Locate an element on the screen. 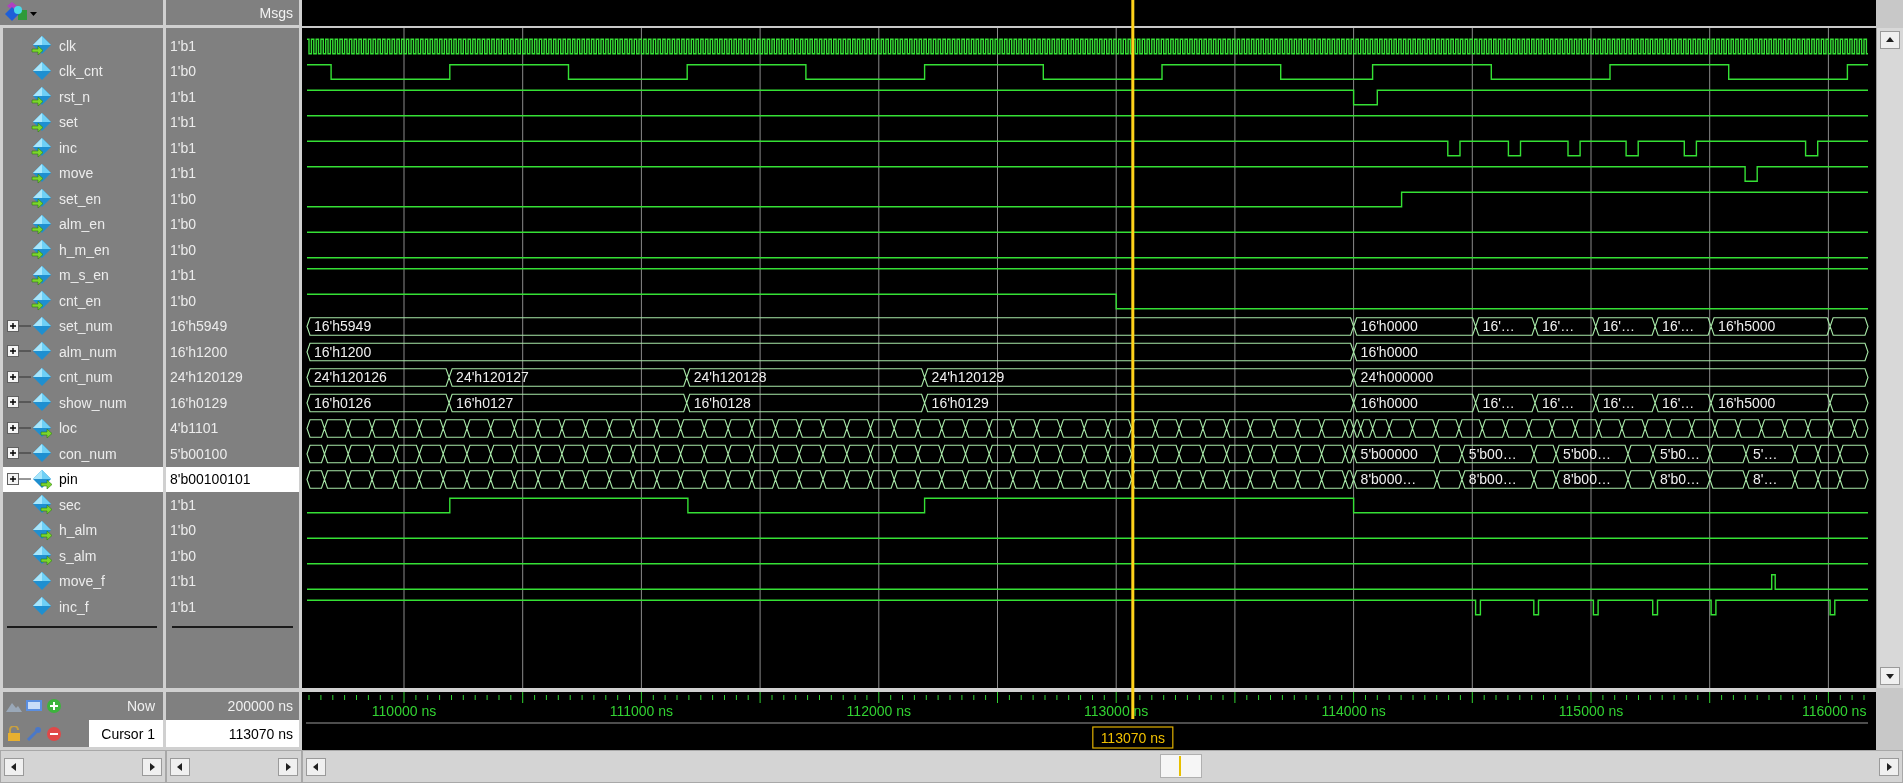  signal-name-row: inc is located at coordinates (83, 148).